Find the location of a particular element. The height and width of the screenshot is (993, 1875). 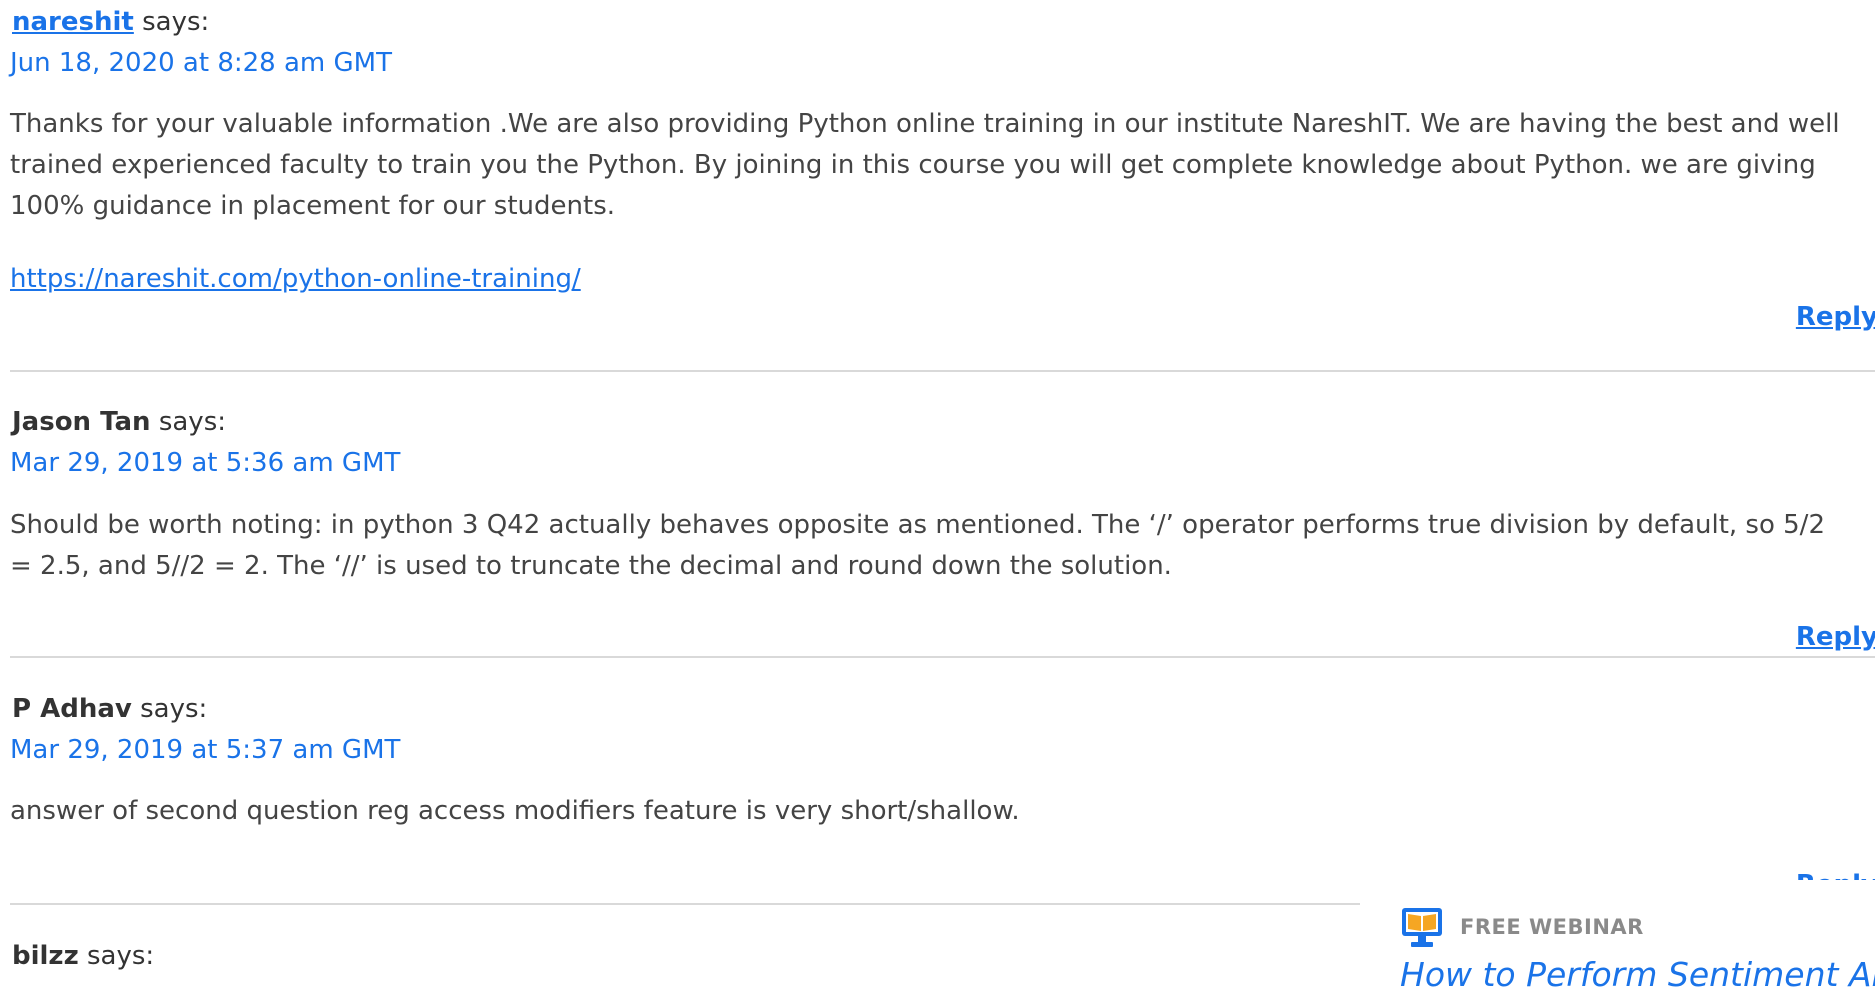

comment-author: Jason Tan is located at coordinates (81, 422).